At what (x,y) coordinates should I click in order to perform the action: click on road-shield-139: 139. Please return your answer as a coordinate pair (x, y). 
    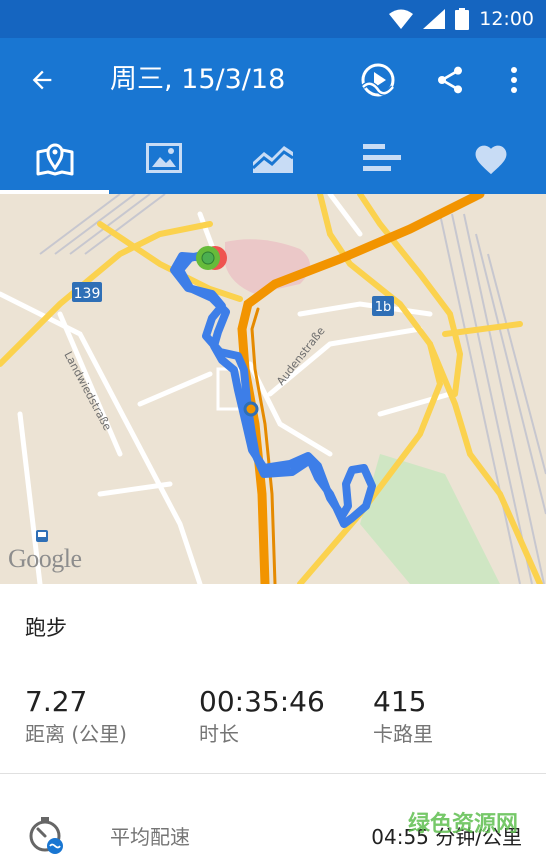
    Looking at the image, I should click on (87, 292).